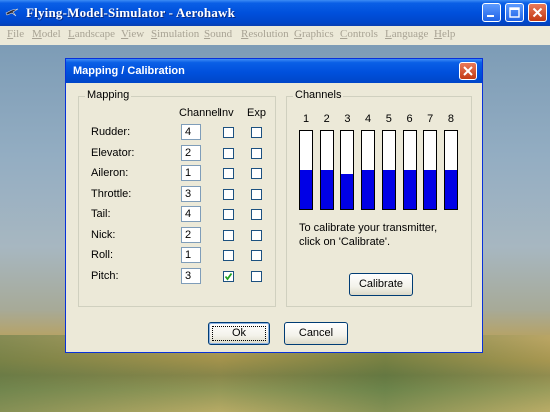  I want to click on channel-number: 8, so click(450, 119).